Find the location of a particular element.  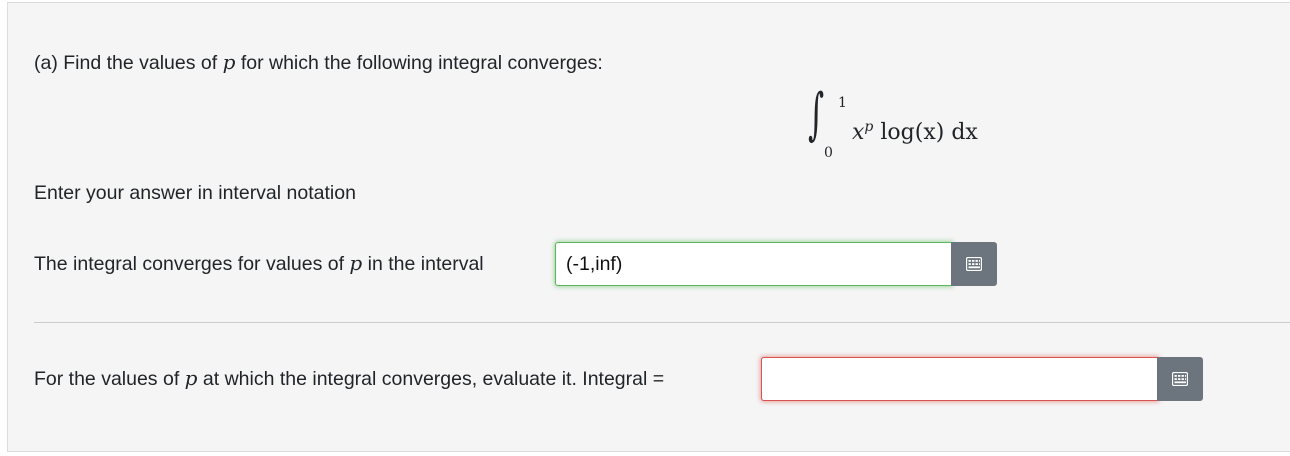

lower-limit: 0 is located at coordinates (828, 153).